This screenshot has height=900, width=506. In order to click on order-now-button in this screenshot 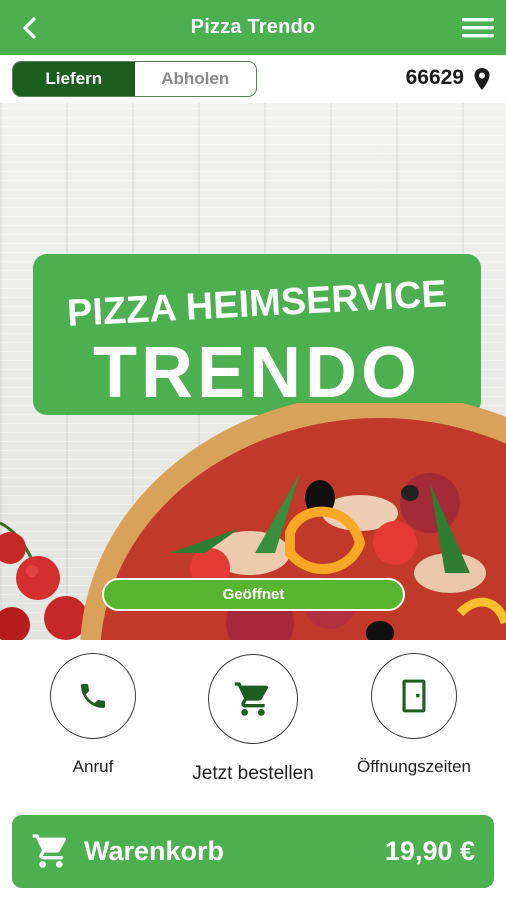, I will do `click(253, 699)`.